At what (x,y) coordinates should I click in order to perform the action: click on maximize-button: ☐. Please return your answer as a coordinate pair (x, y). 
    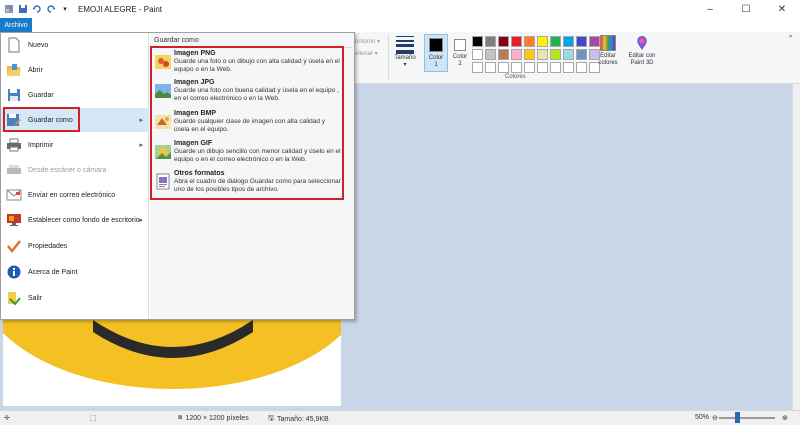
    Looking at the image, I should click on (746, 9).